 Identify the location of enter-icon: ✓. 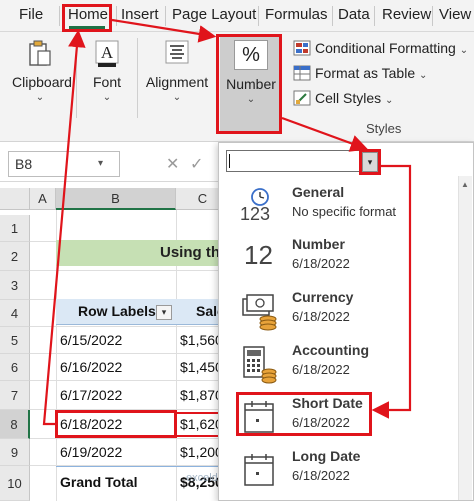
(196, 164).